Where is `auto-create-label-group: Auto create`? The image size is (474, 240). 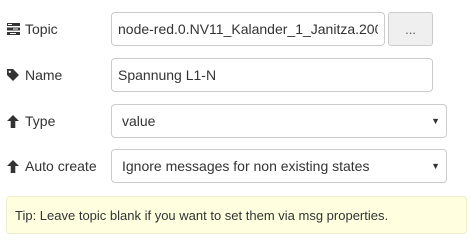
auto-create-label-group: Auto create is located at coordinates (51, 166).